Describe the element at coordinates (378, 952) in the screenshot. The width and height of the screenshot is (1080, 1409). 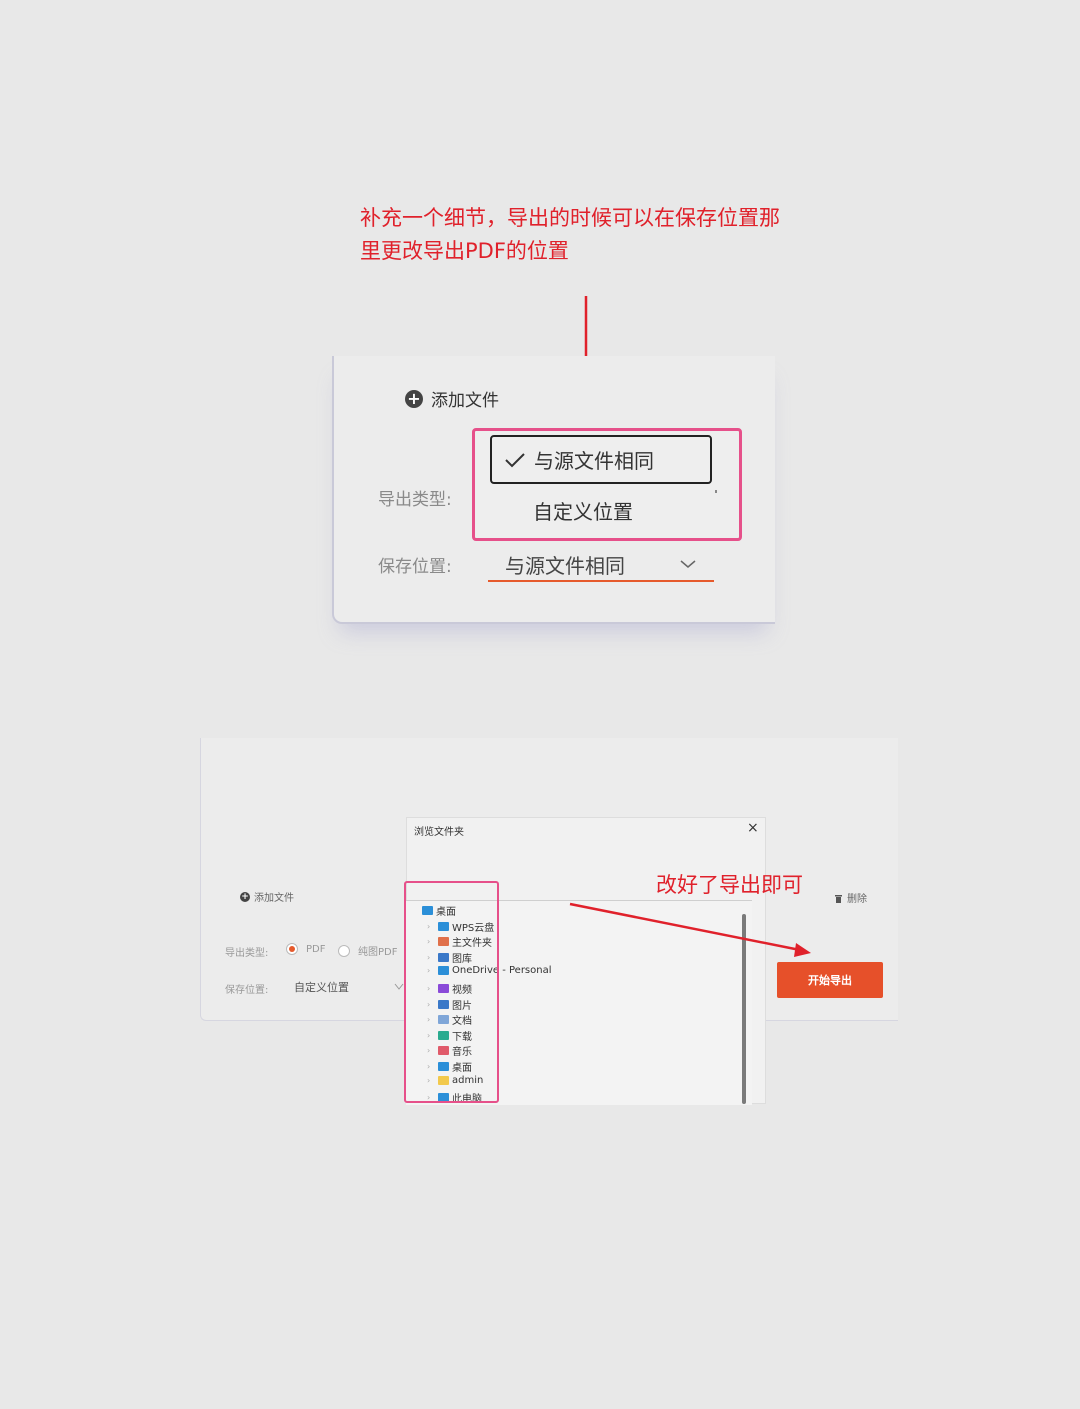
I see `radio-image-pdf-label: 纯图PDF` at that location.